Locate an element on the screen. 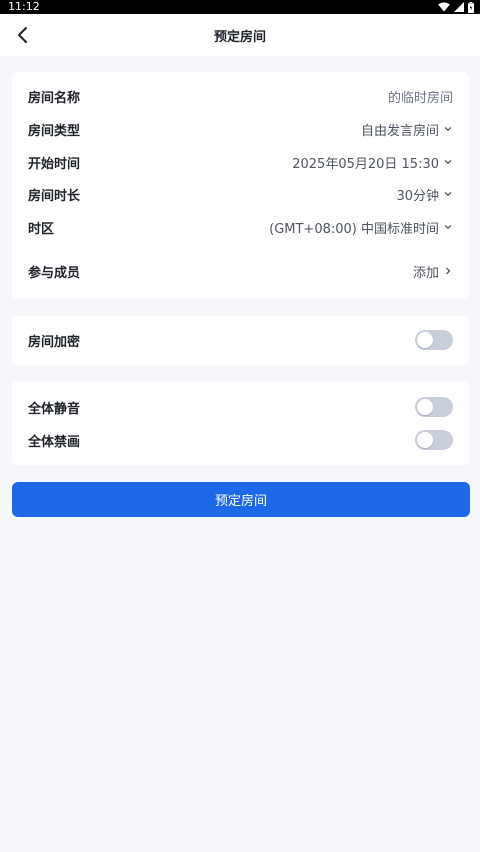 The height and width of the screenshot is (852, 480). start-time-row: 开始时间 2025年05月20日 15:30 is located at coordinates (240, 162).